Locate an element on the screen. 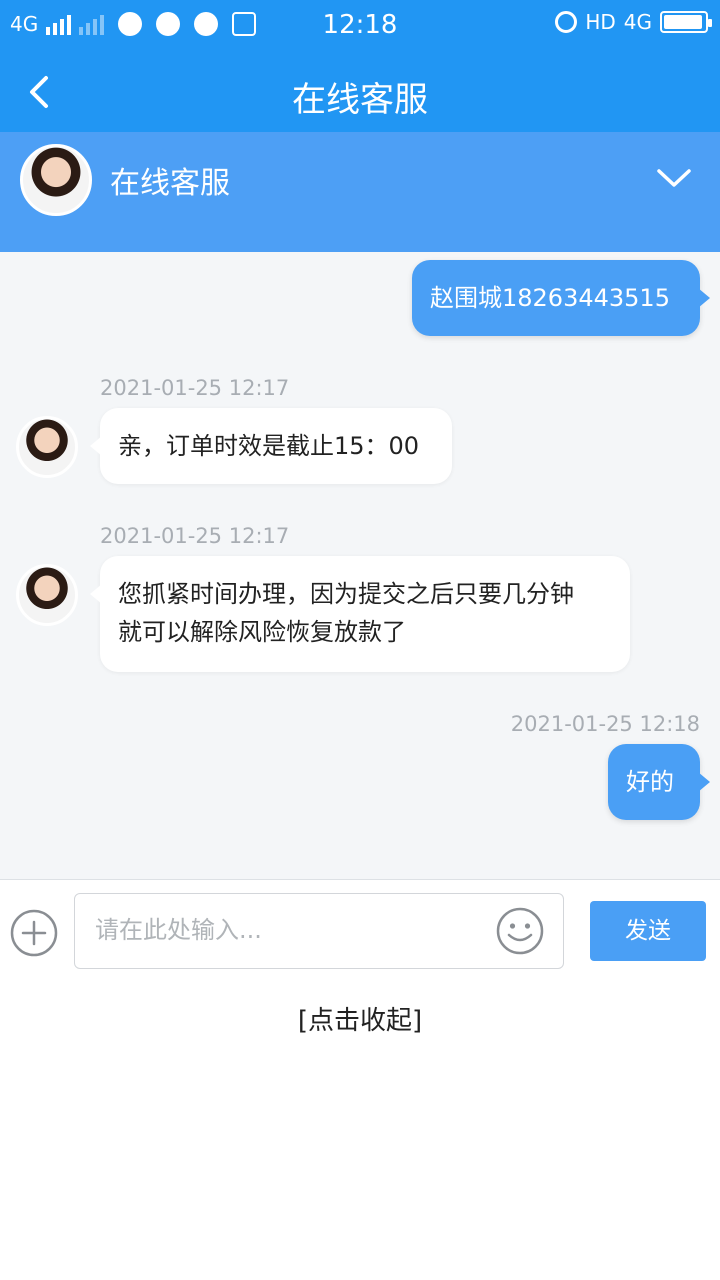 Image resolution: width=720 pixels, height=1280 pixels. message-bubble-received: 亲，订单时效是截止15：00 is located at coordinates (271, 446).